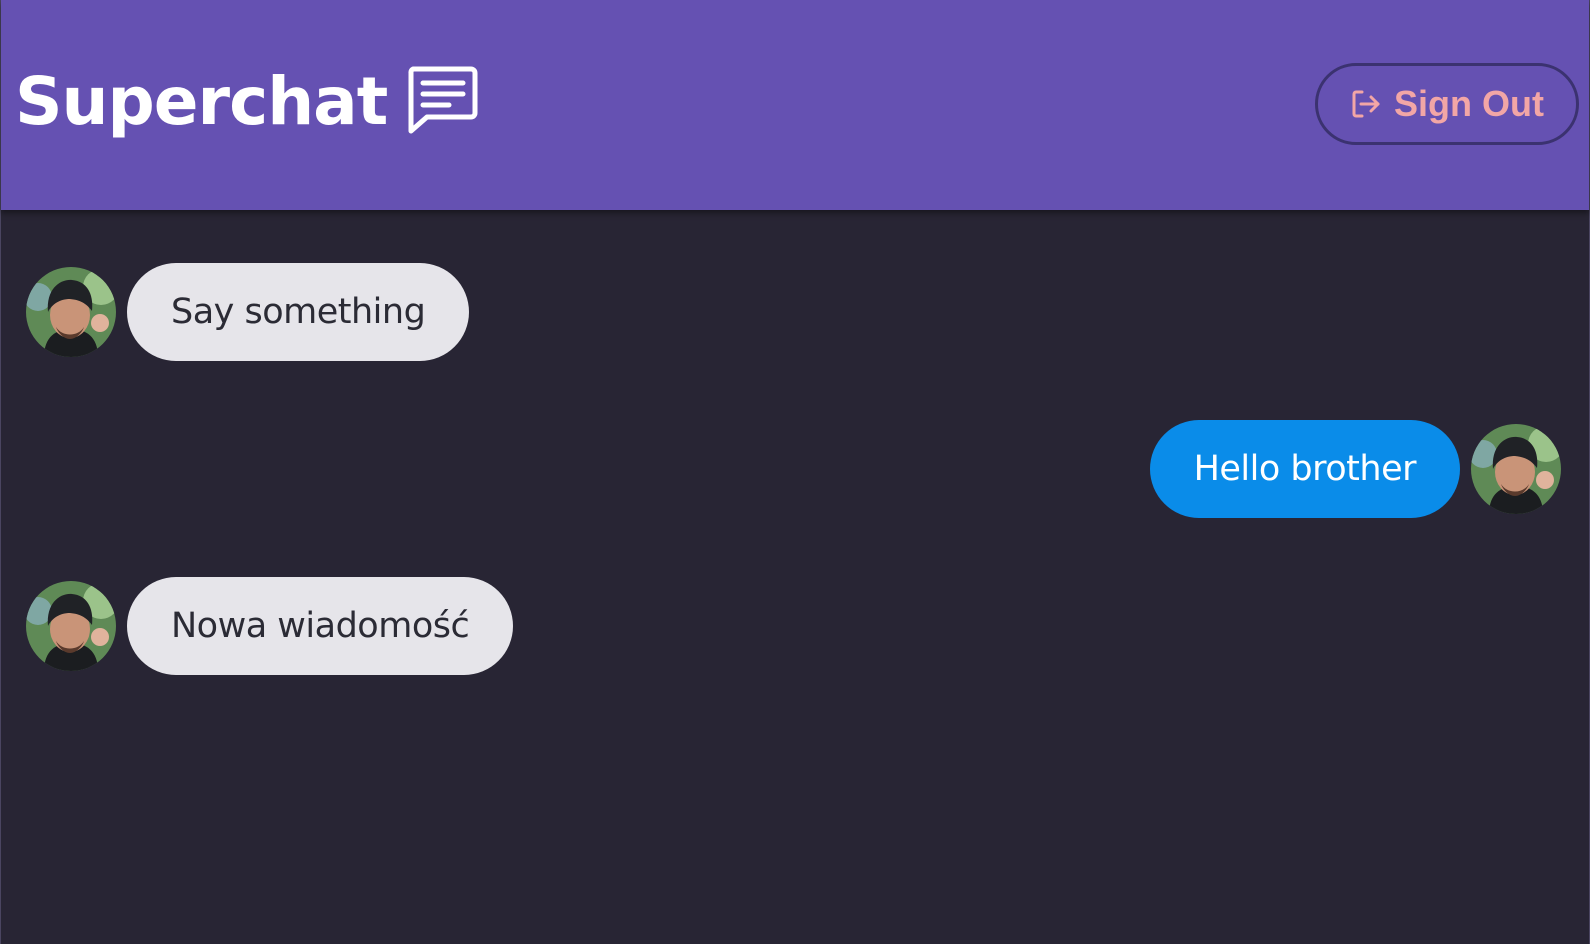  Describe the element at coordinates (1367, 104) in the screenshot. I see `sign-out-icon` at that location.